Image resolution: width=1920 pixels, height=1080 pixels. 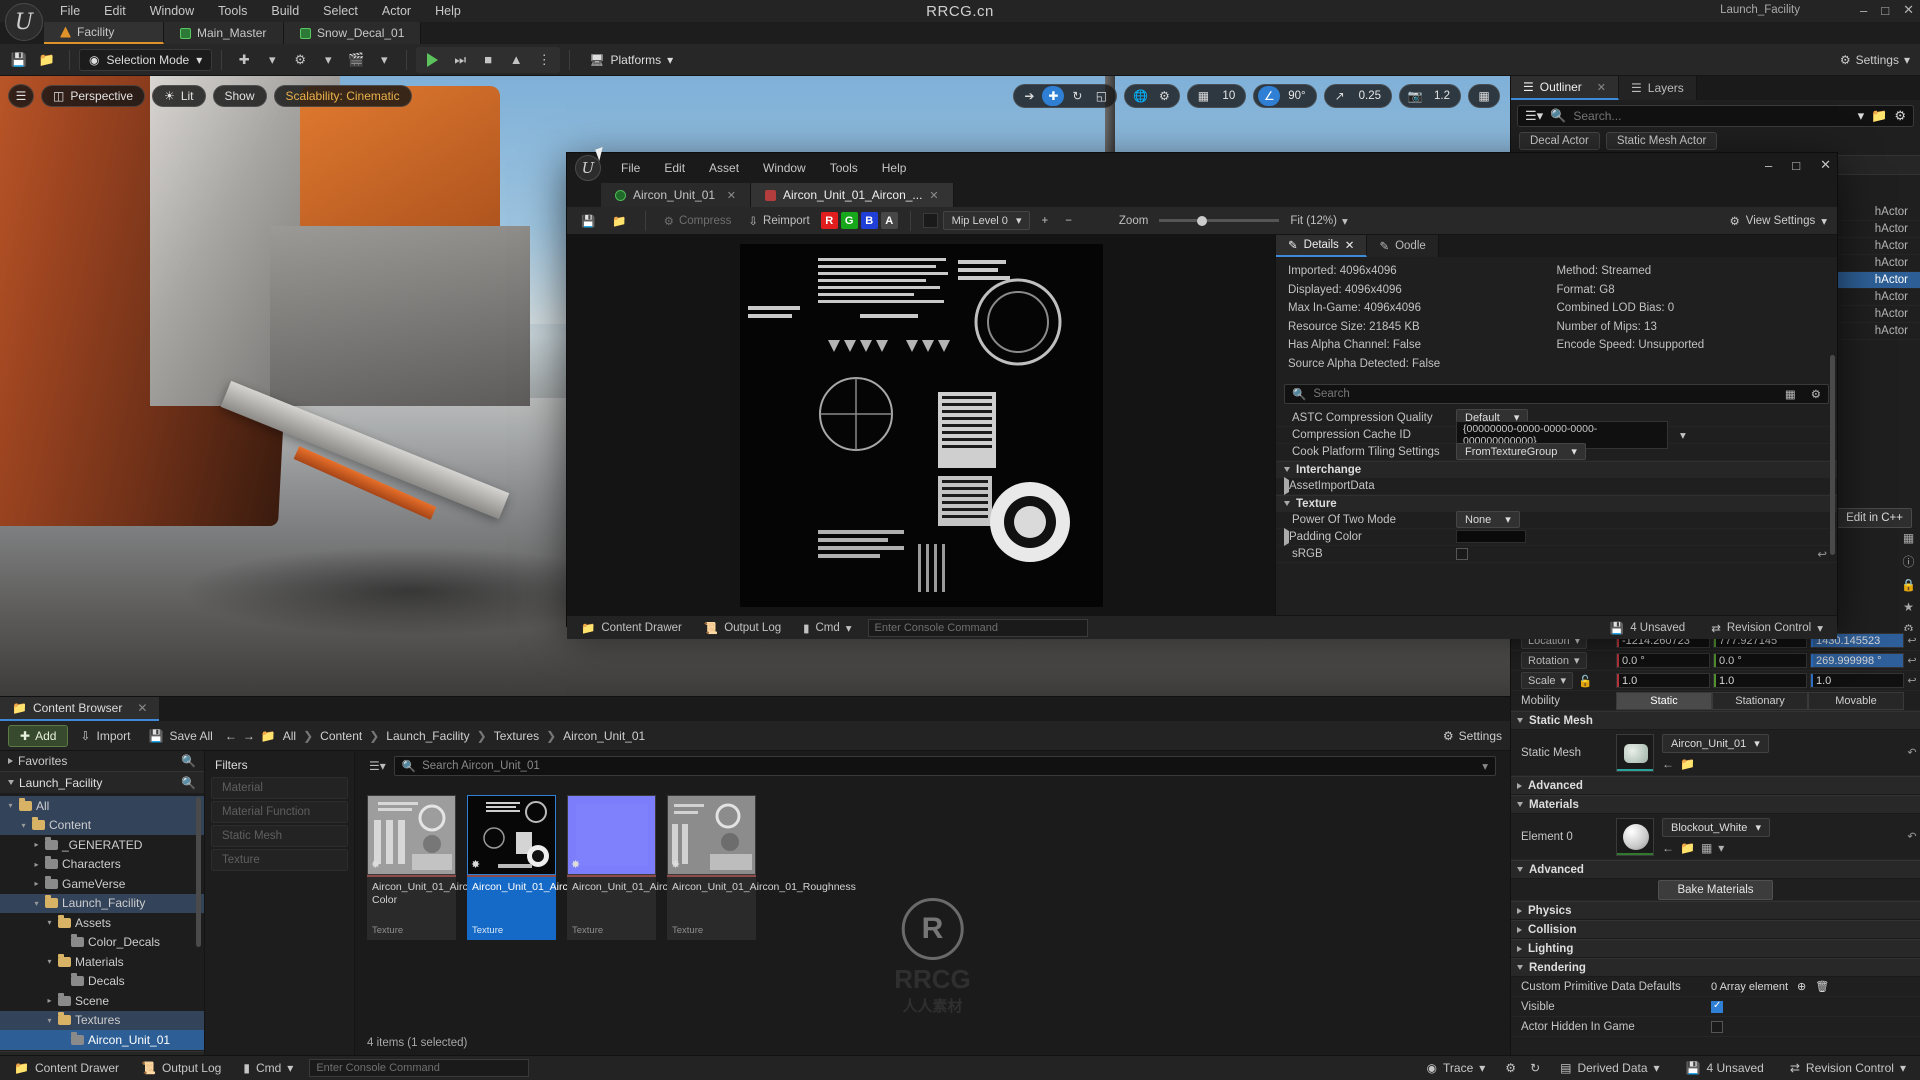 What do you see at coordinates (340, 11) in the screenshot?
I see `menu-item-select: Select` at bounding box center [340, 11].